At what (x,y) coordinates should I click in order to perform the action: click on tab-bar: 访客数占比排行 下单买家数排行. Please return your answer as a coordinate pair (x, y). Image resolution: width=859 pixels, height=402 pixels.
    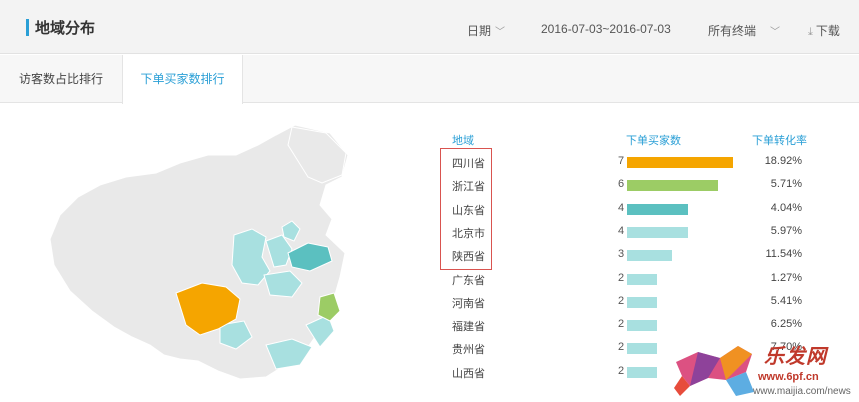
    Looking at the image, I should click on (429, 79).